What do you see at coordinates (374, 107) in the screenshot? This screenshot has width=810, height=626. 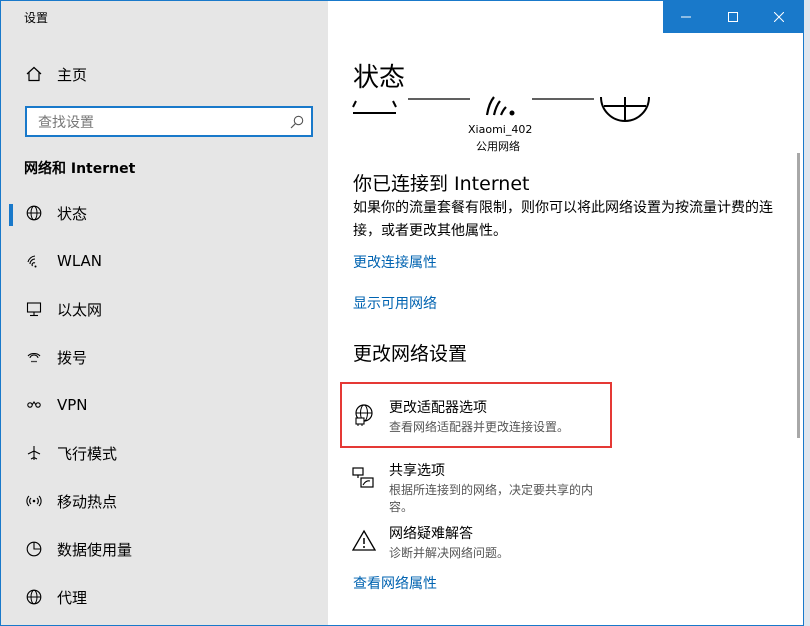 I see `computer-icon` at bounding box center [374, 107].